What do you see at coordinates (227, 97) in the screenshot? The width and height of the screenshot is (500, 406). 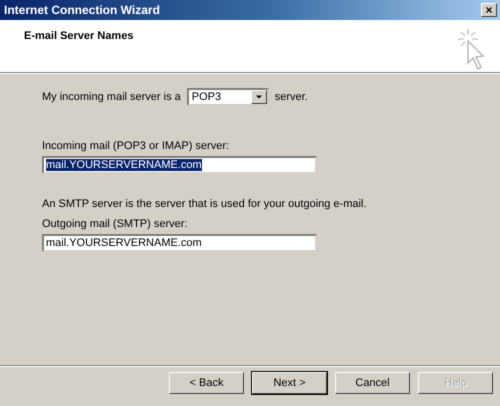 I see `server-type-dropdown: POP3` at bounding box center [227, 97].